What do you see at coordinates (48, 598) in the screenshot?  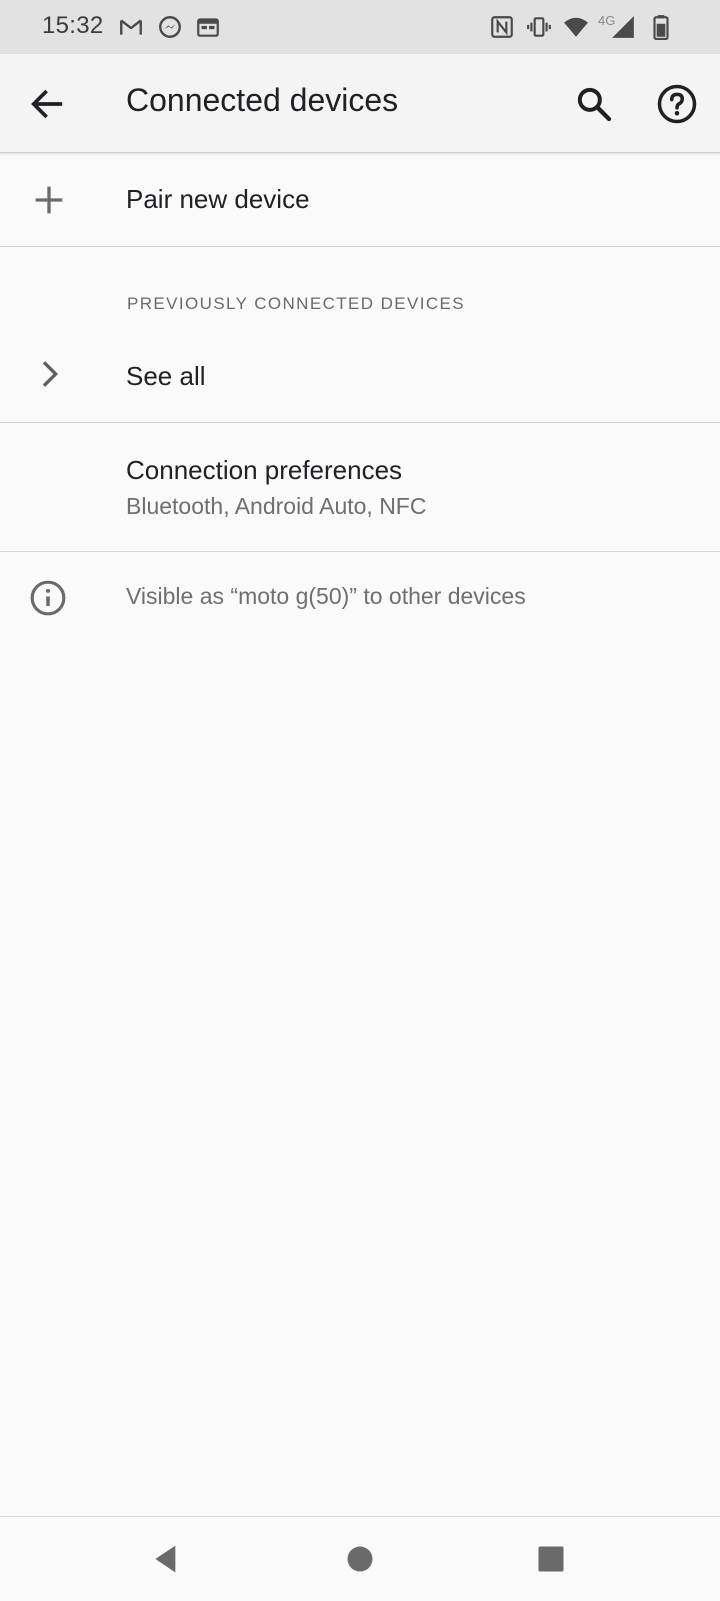 I see `info-icon` at bounding box center [48, 598].